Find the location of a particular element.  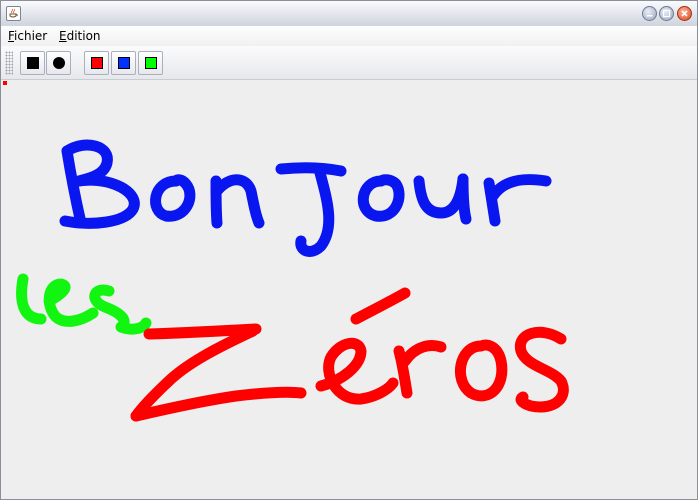

menu-fichier-label: ichier is located at coordinates (31, 36).